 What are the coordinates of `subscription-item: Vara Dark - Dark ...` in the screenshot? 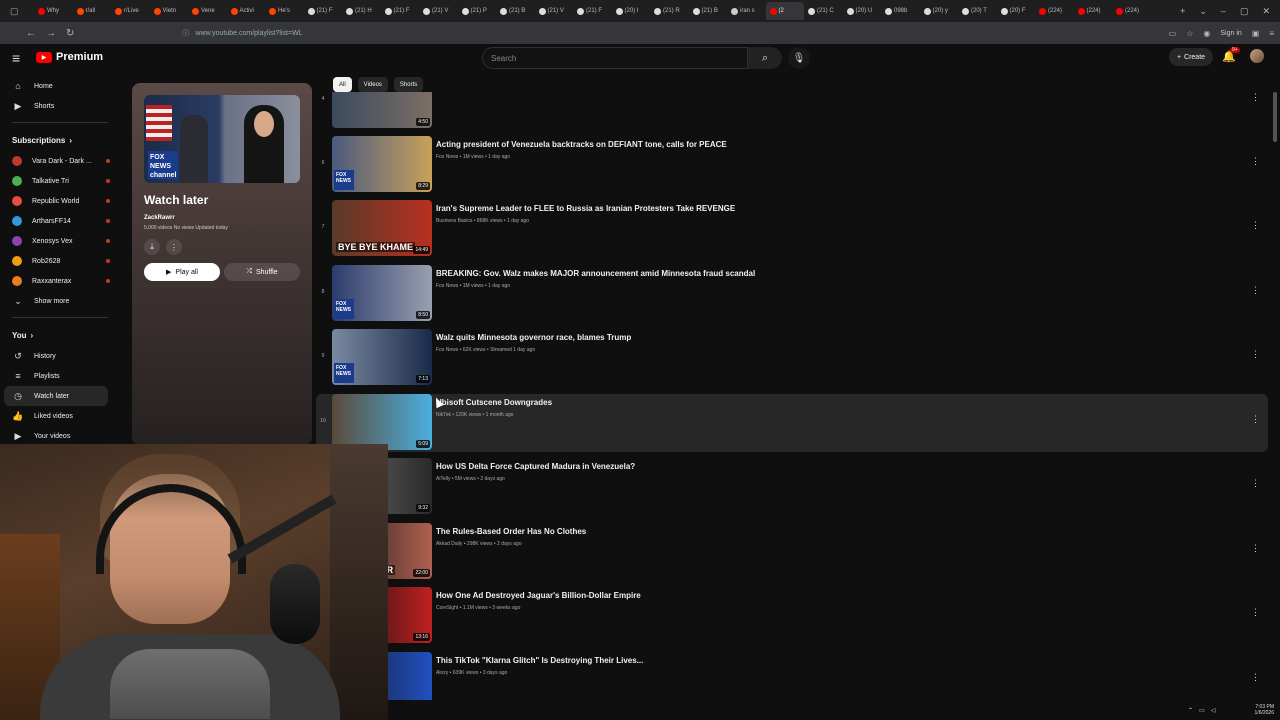 It's located at (60, 161).